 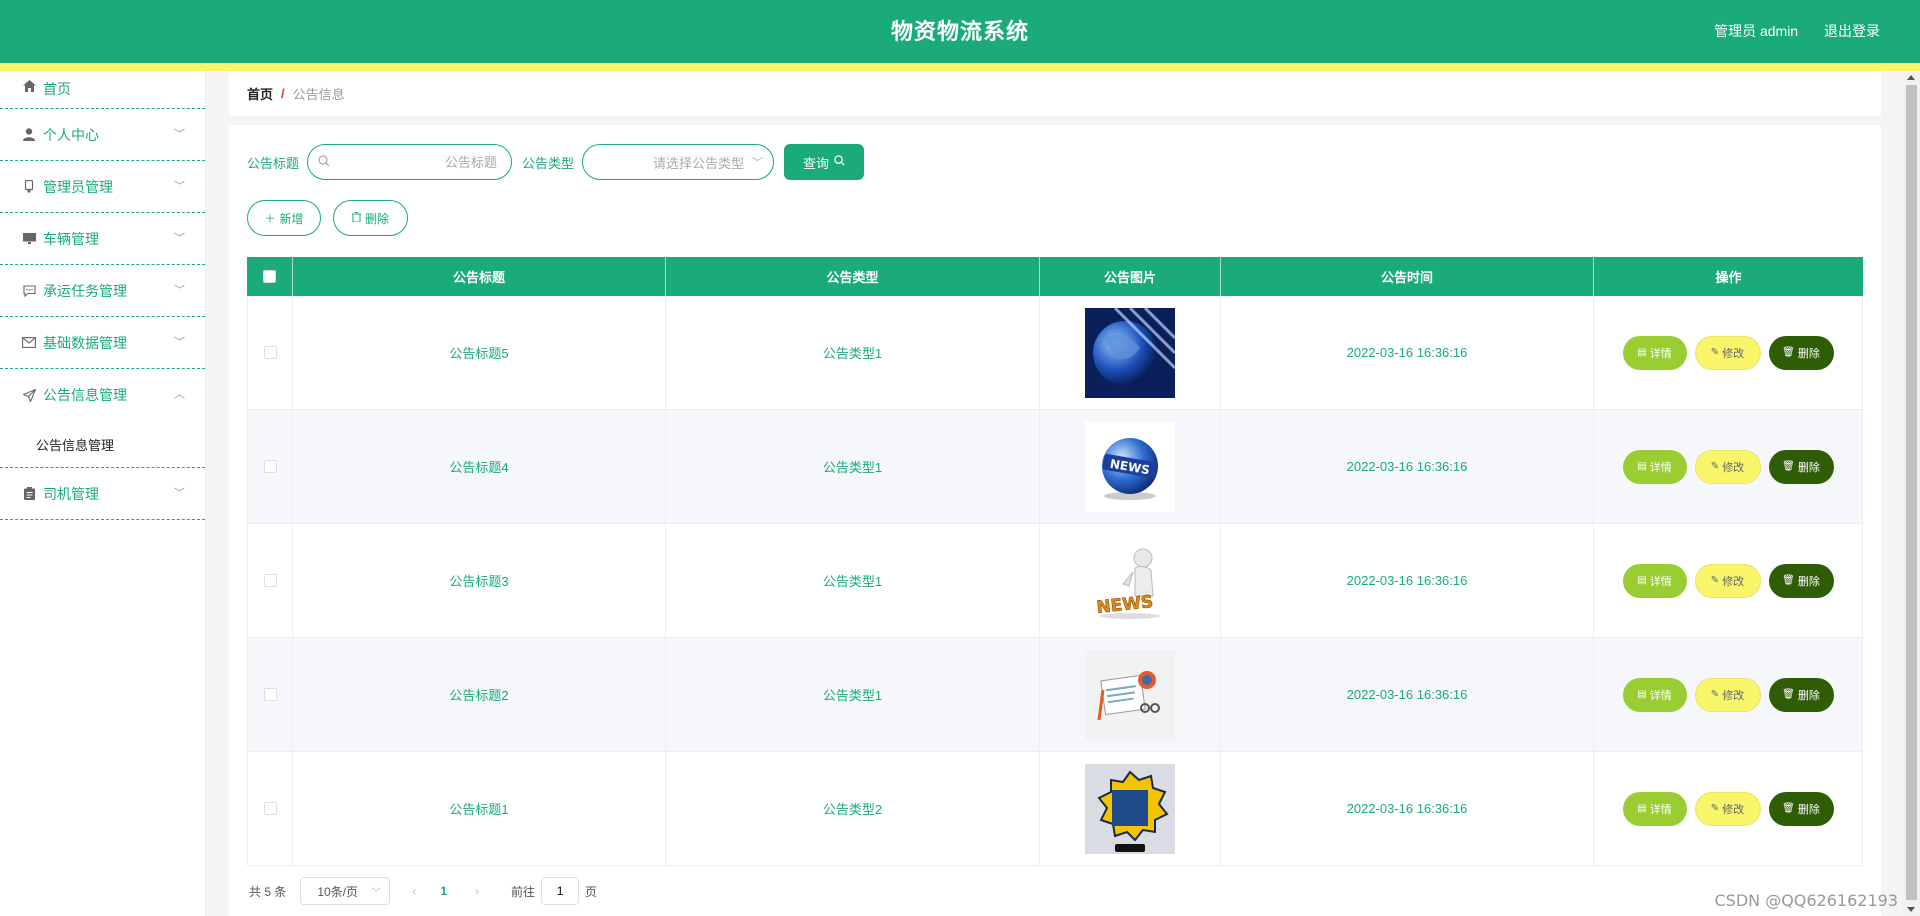 What do you see at coordinates (1911, 909) in the screenshot?
I see `scroll-down-icon` at bounding box center [1911, 909].